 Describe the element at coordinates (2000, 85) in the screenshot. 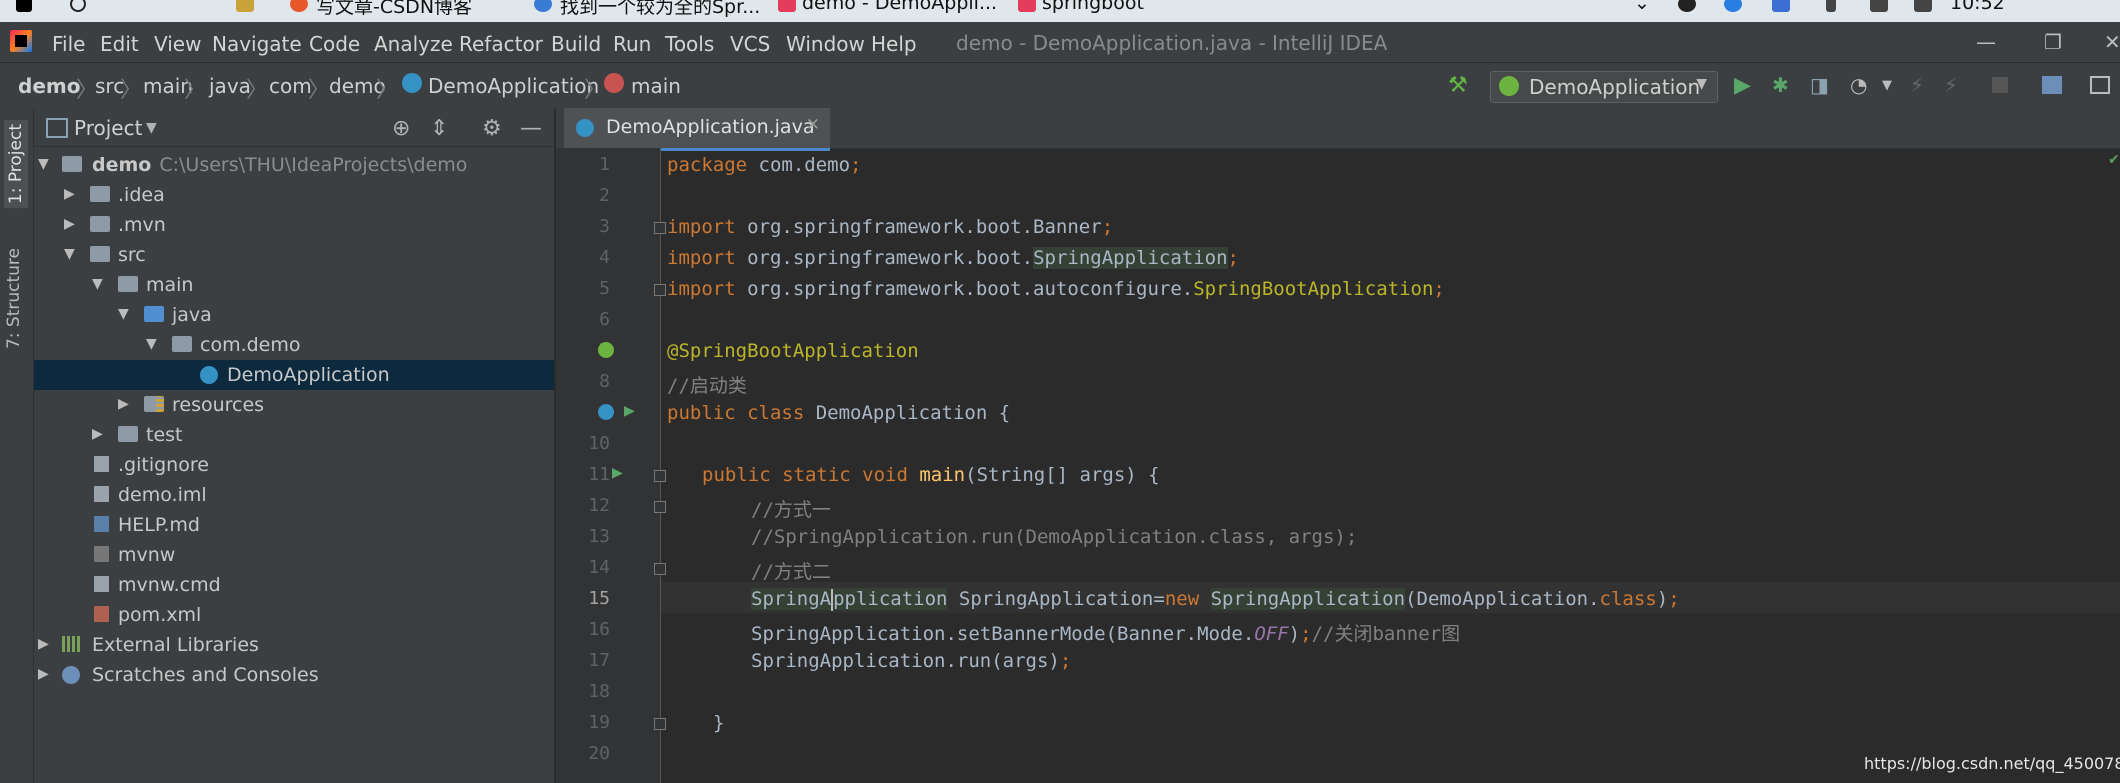

I see `stop-icon` at that location.